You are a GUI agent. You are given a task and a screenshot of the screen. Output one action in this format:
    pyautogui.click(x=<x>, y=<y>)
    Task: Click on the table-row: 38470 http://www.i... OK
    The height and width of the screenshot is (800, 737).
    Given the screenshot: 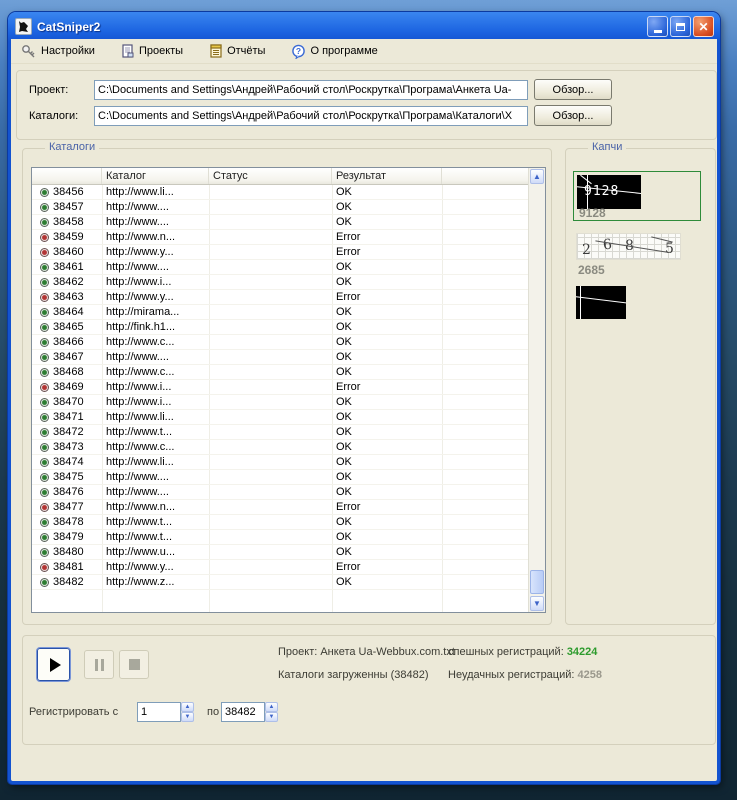 What is the action you would take?
    pyautogui.click(x=280, y=402)
    